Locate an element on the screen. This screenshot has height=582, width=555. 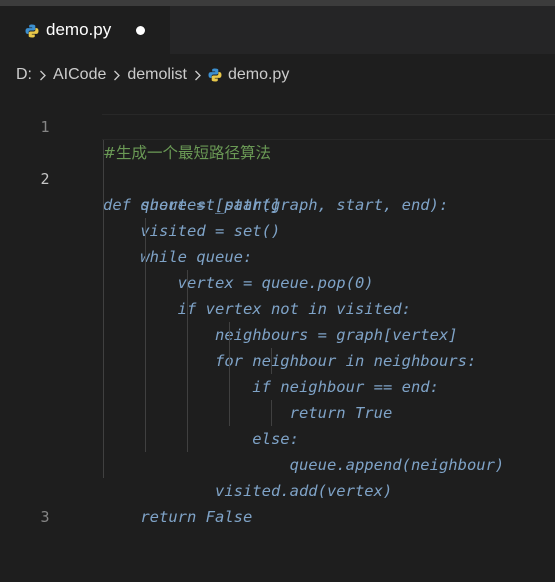
code-line: else: is located at coordinates (277, 411).